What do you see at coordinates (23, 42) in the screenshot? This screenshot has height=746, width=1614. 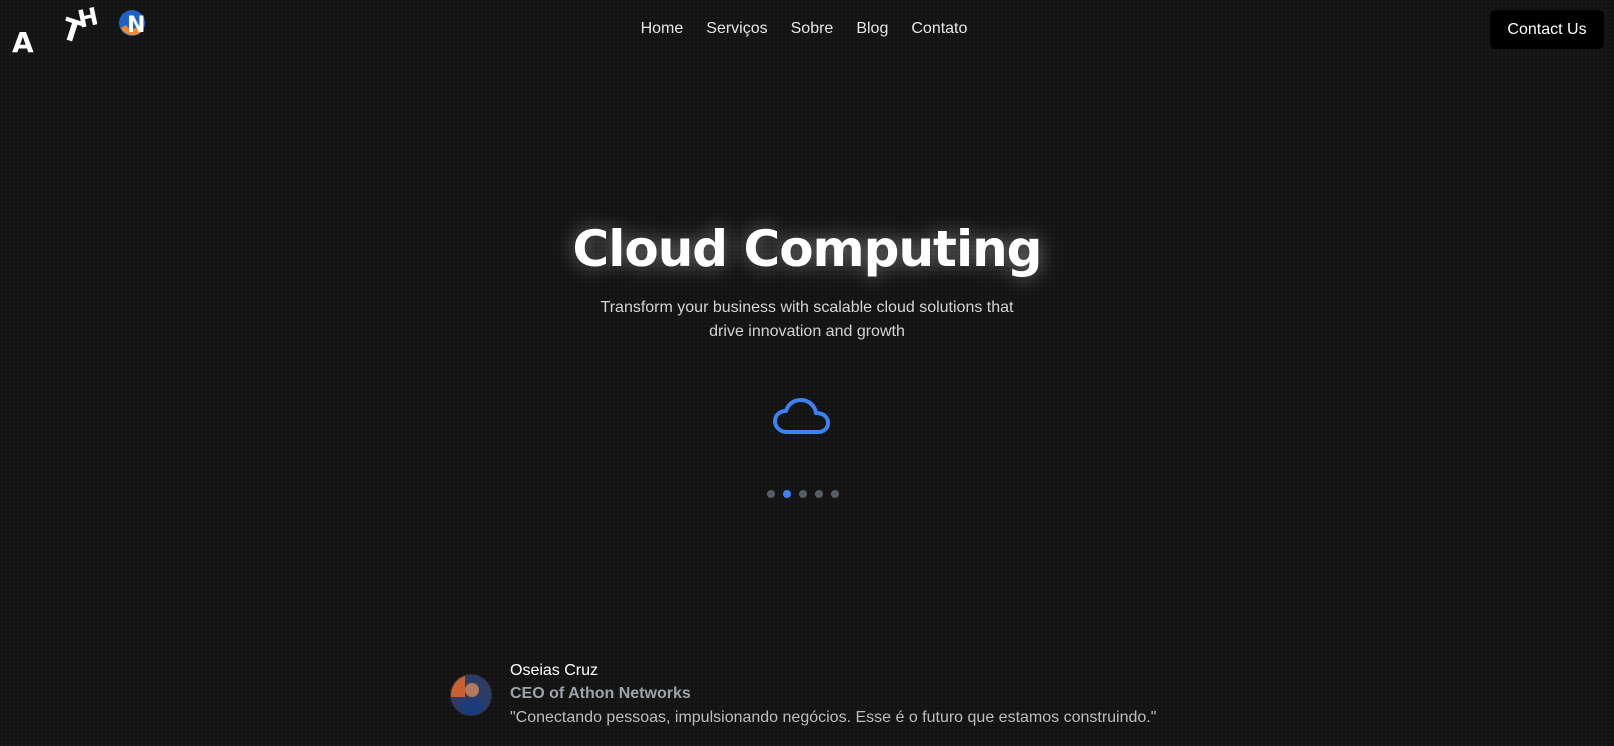 I see `logo-letter-a: A` at bounding box center [23, 42].